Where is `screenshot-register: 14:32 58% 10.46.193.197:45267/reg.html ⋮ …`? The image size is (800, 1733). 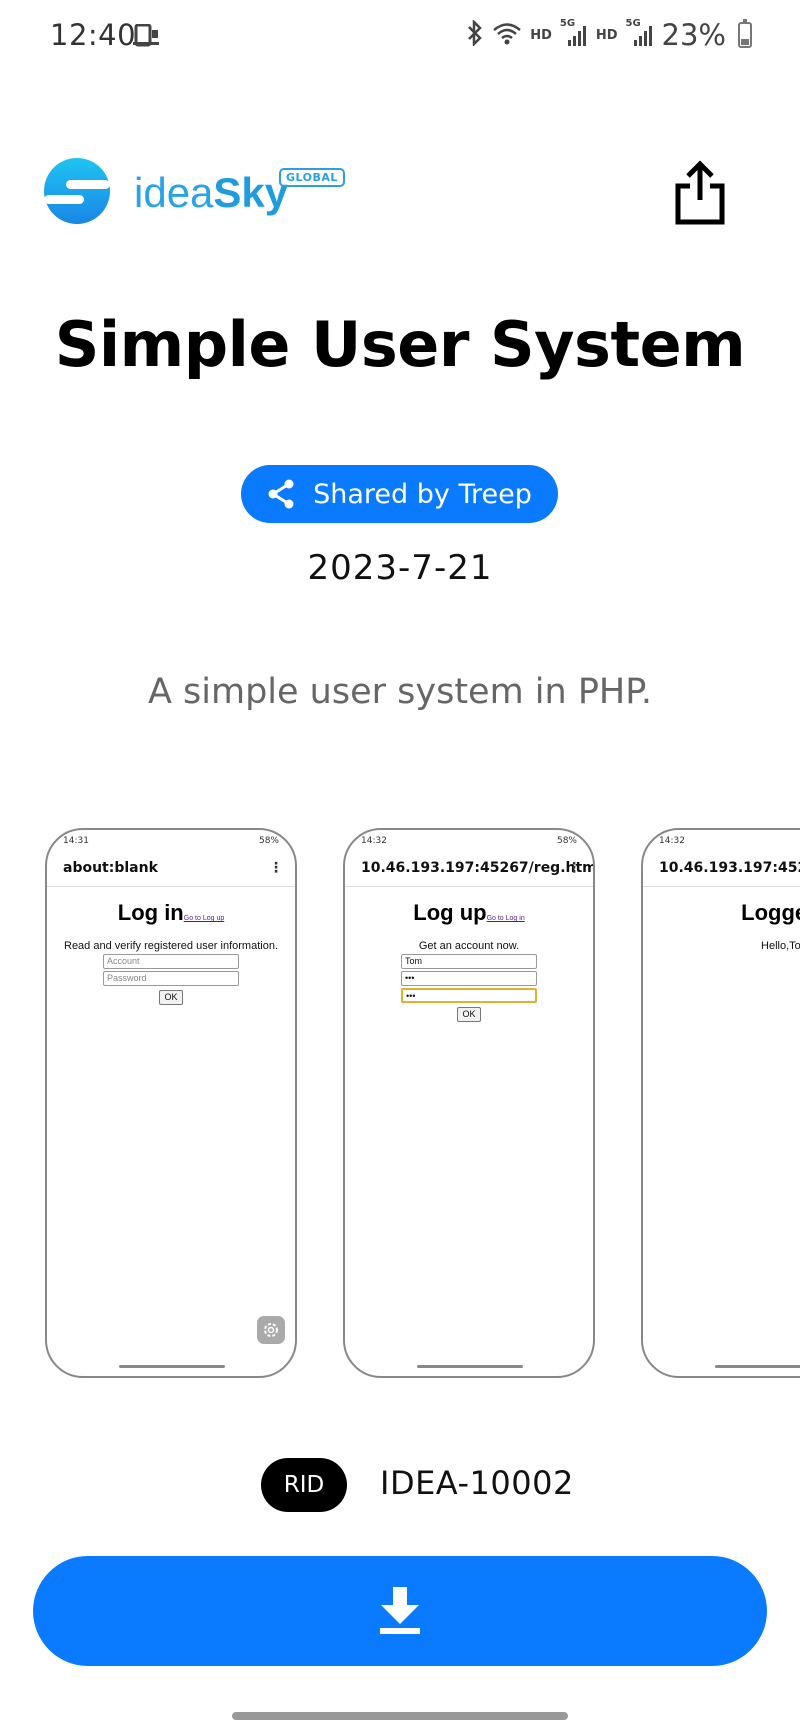
screenshot-register: 14:32 58% 10.46.193.197:45267/reg.html ⋮ … is located at coordinates (469, 1103).